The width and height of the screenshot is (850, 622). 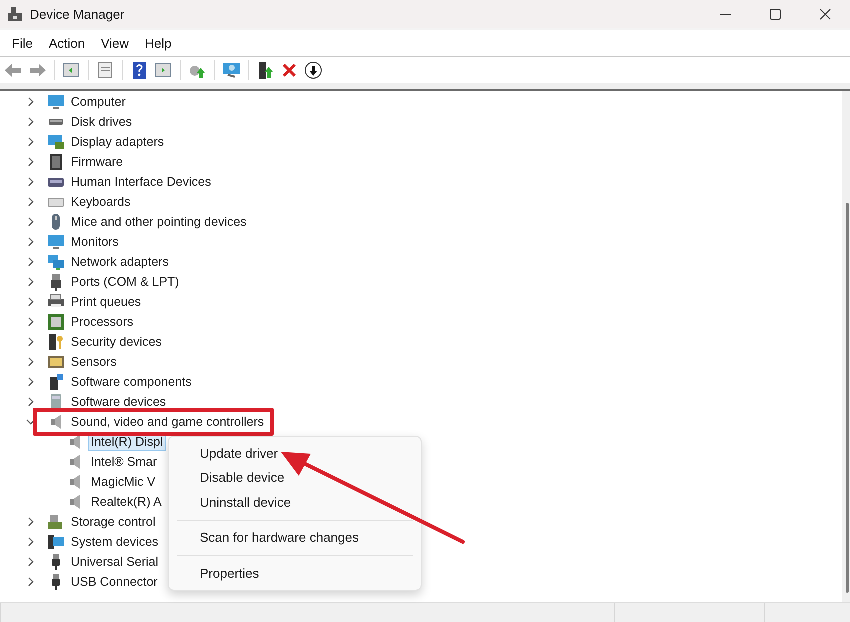 What do you see at coordinates (56, 382) in the screenshot?
I see `component-icon` at bounding box center [56, 382].